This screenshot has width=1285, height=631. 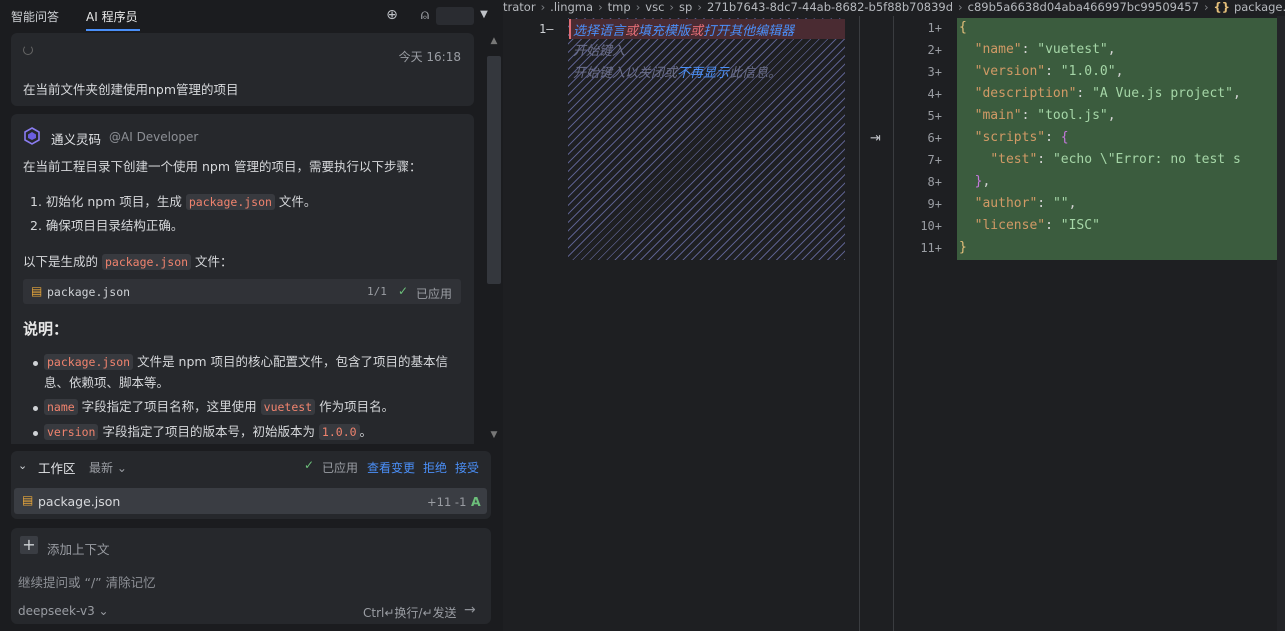 I want to click on filter-label: 最新, so click(x=101, y=468).